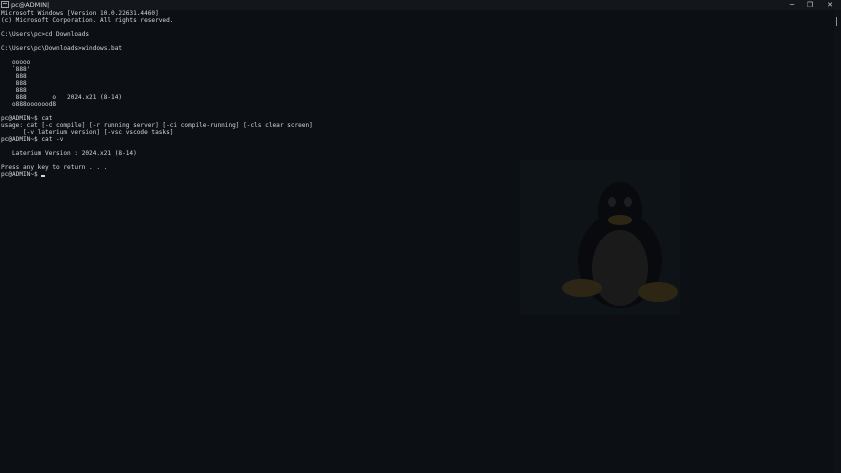 The image size is (841, 473). Describe the element at coordinates (62, 48) in the screenshot. I see `console-line: C:\Users\pc\Downloads>windows.bat` at that location.